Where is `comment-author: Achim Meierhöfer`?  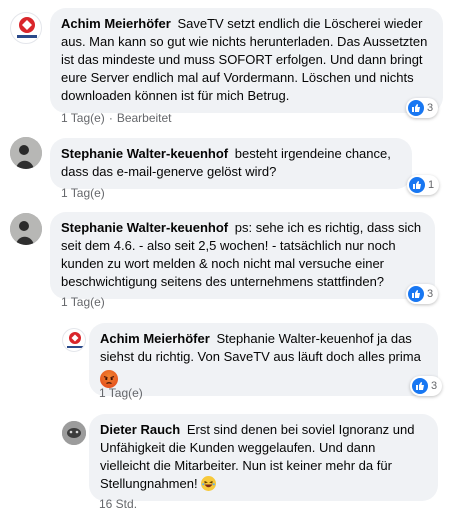 comment-author: Achim Meierhöfer is located at coordinates (116, 23).